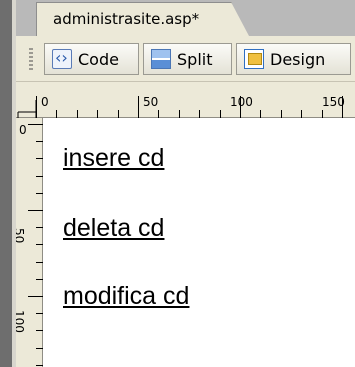 The image size is (355, 367). What do you see at coordinates (6, 183) in the screenshot?
I see `window-left-border` at bounding box center [6, 183].